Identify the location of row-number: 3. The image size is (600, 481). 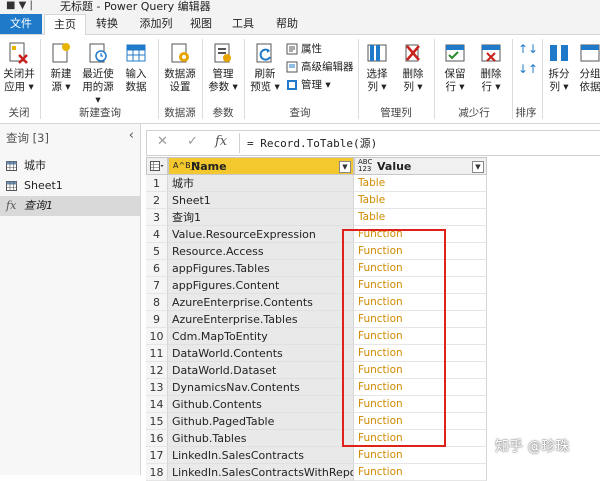
(157, 217).